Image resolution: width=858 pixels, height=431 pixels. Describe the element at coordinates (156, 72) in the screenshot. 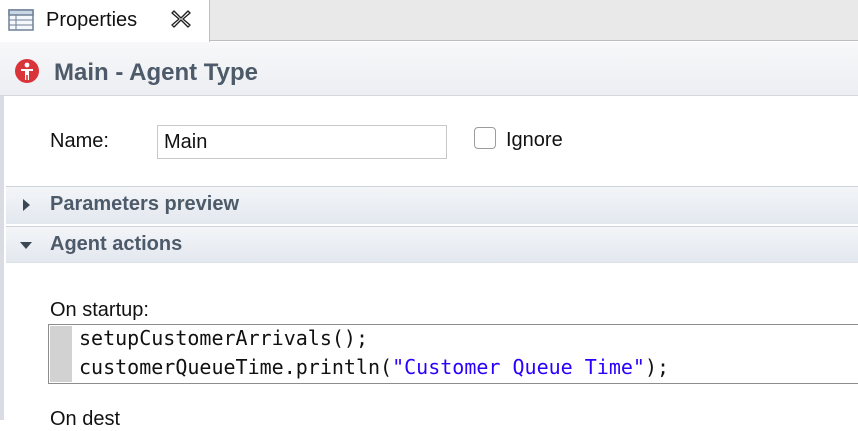

I see `page-title: Main - Agent Type` at that location.